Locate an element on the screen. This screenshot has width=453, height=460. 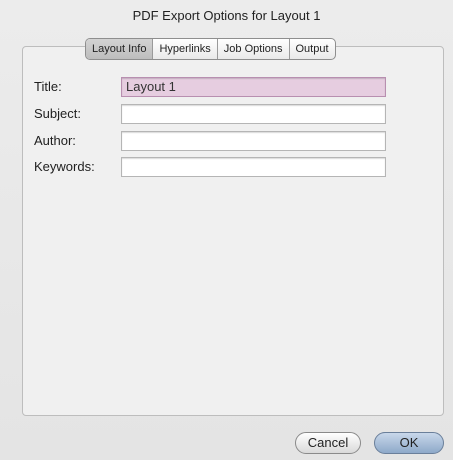
subject-field is located at coordinates (253, 114).